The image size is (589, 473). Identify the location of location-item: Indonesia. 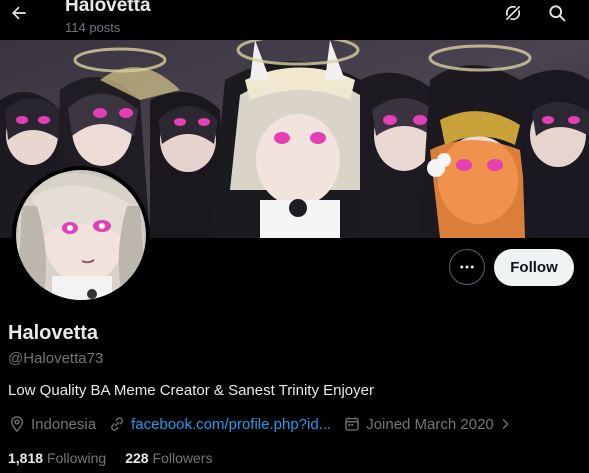
(52, 424).